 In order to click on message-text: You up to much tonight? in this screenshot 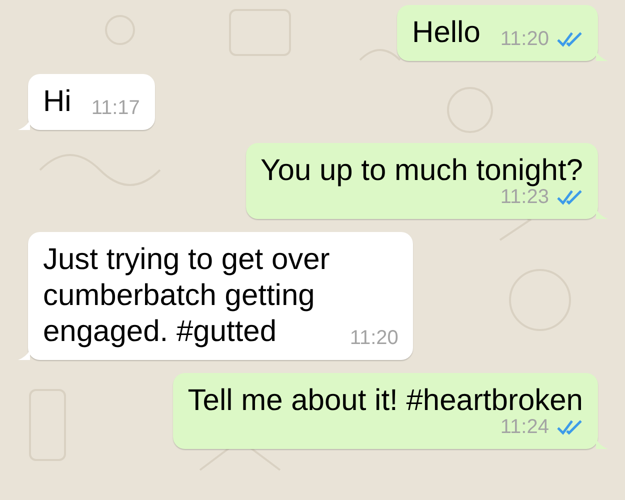, I will do `click(421, 171)`.